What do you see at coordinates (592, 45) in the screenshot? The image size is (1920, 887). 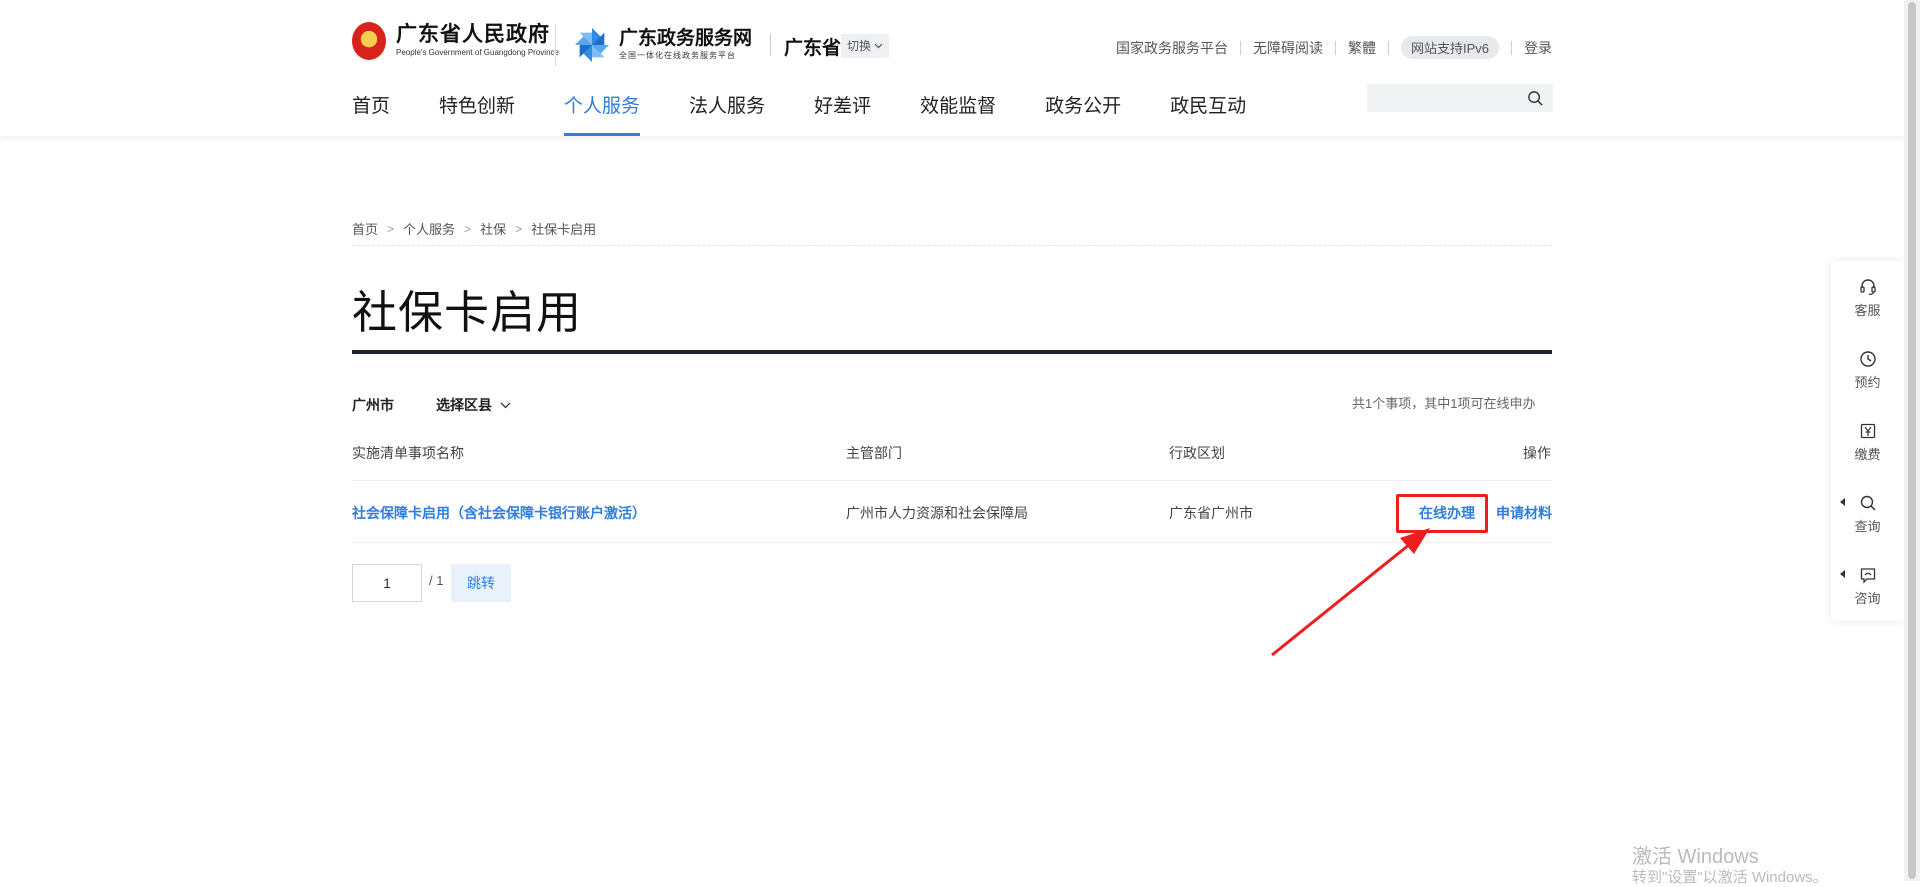 I see `pinwheel-icon` at bounding box center [592, 45].